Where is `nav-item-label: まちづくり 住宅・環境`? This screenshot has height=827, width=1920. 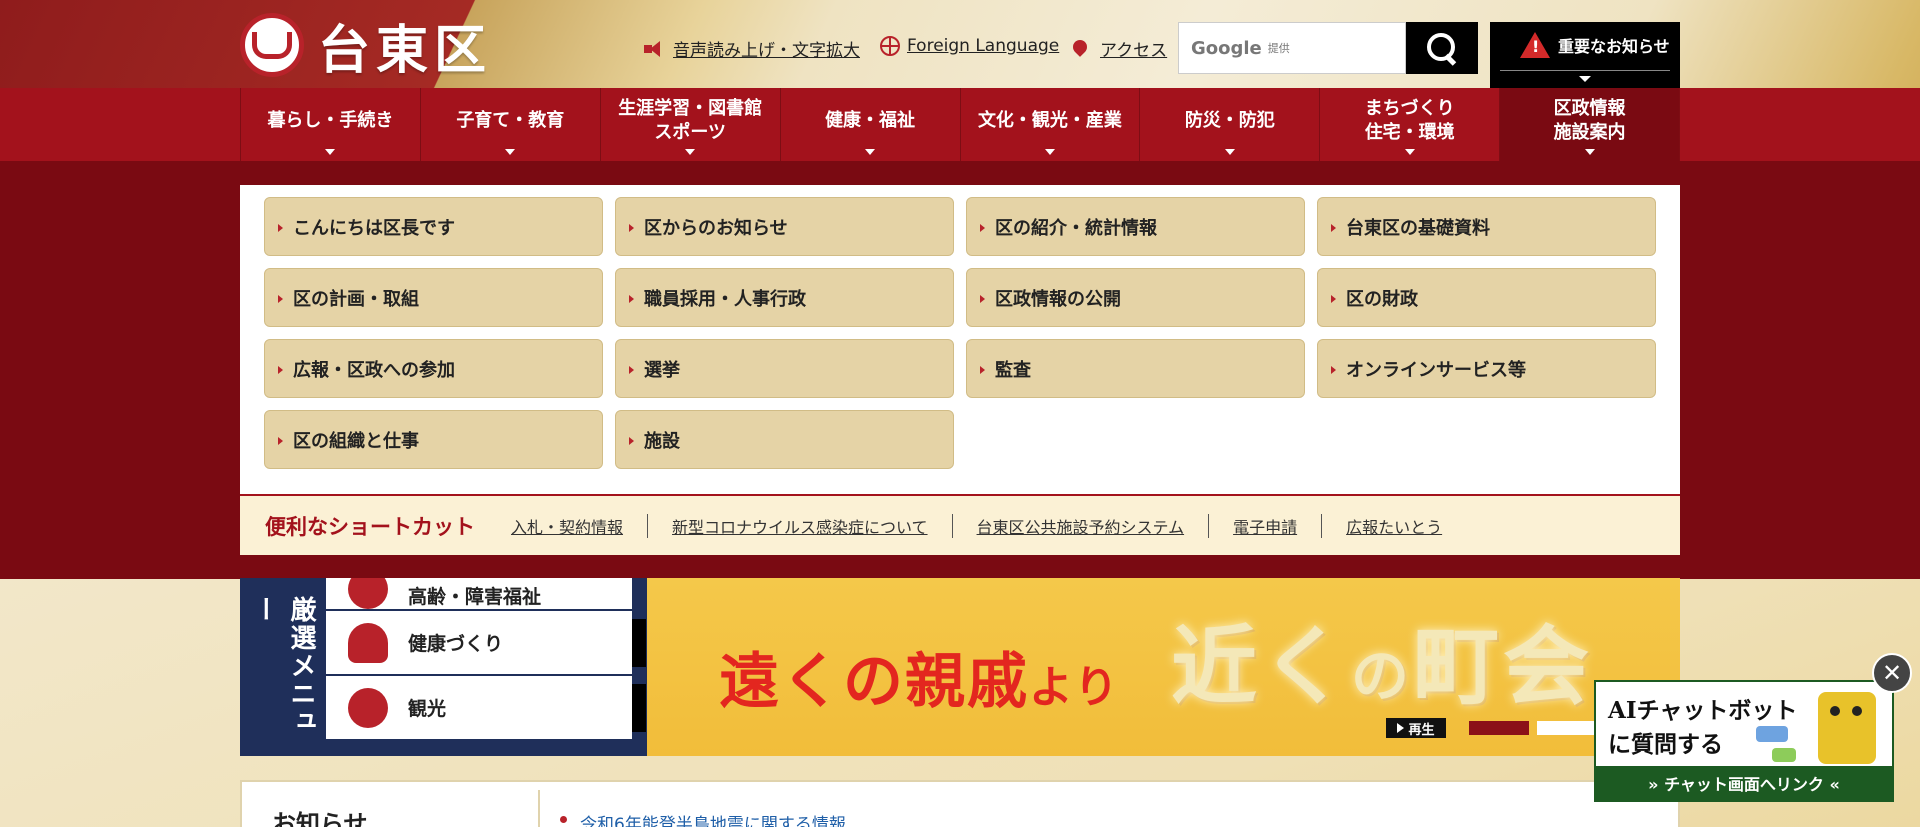 nav-item-label: まちづくり 住宅・環境 is located at coordinates (1409, 120).